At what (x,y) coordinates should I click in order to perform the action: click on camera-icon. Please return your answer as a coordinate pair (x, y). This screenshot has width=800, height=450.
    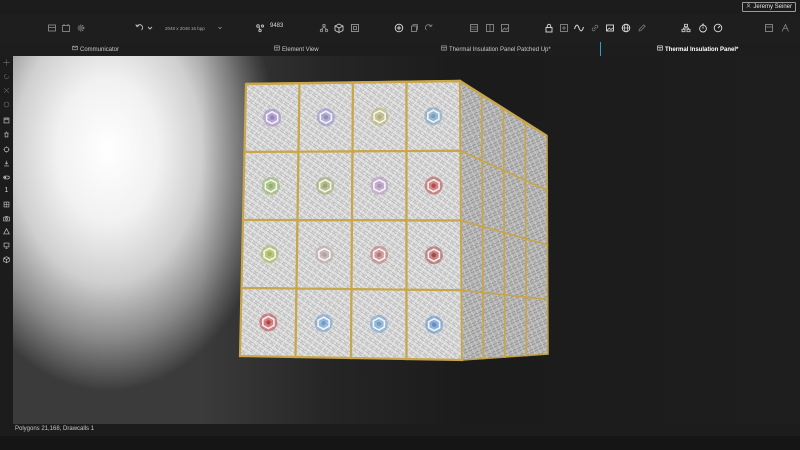
    Looking at the image, I should click on (6, 218).